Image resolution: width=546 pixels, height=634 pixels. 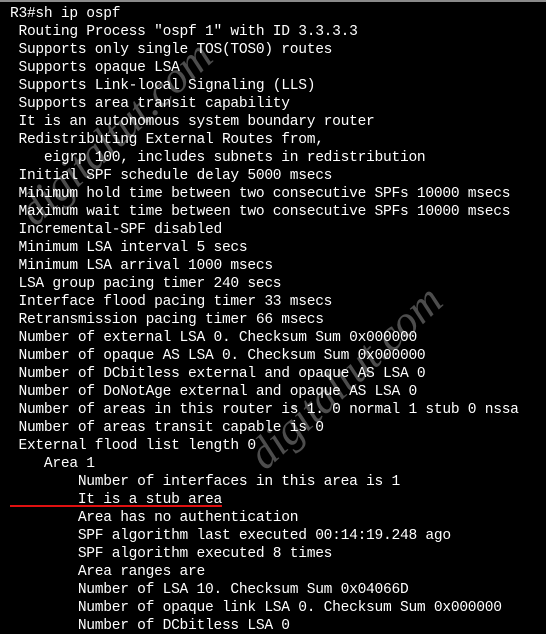 What do you see at coordinates (167, 320) in the screenshot?
I see `terminal-line: Retransmission pacing timer 66 msecs` at bounding box center [167, 320].